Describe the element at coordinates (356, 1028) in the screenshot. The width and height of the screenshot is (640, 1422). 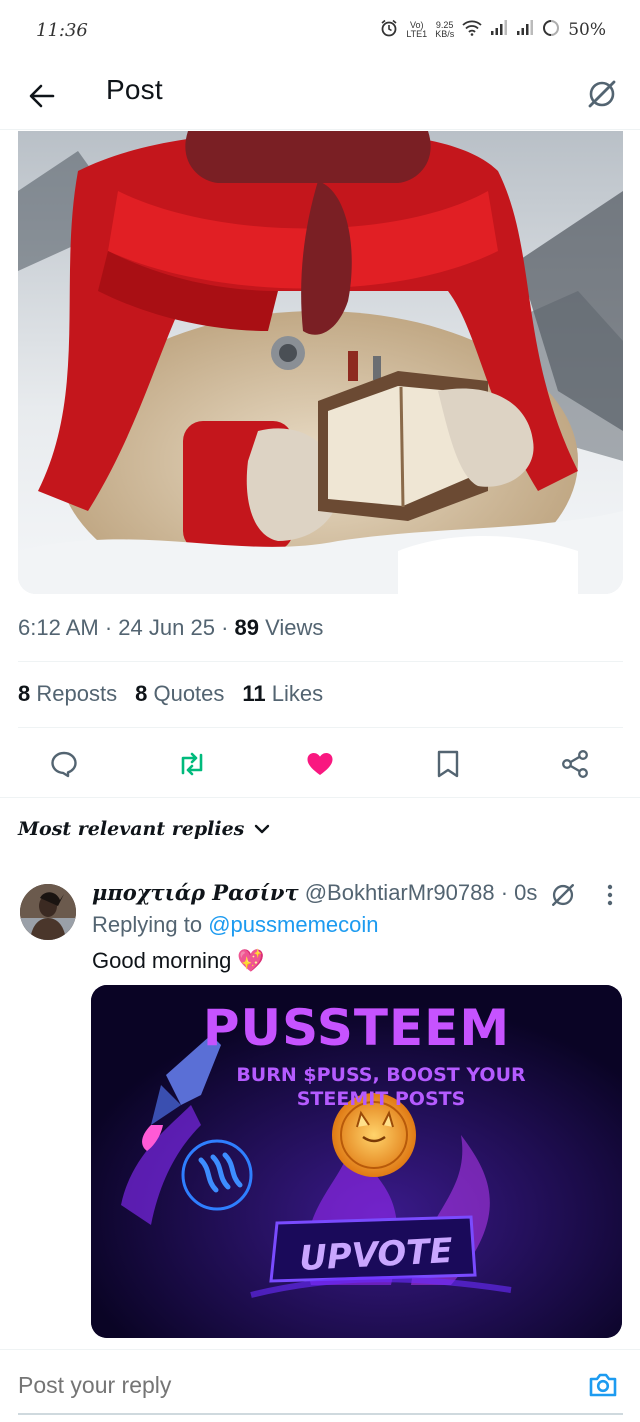
I see `promo-title: PUSSTEEM` at that location.